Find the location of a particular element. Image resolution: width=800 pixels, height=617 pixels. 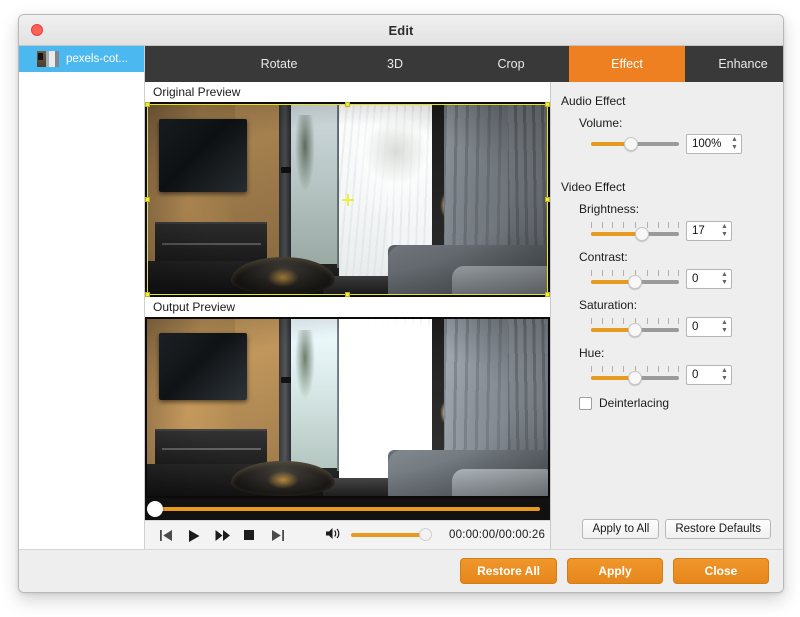

fast-forward-icon is located at coordinates (222, 535).